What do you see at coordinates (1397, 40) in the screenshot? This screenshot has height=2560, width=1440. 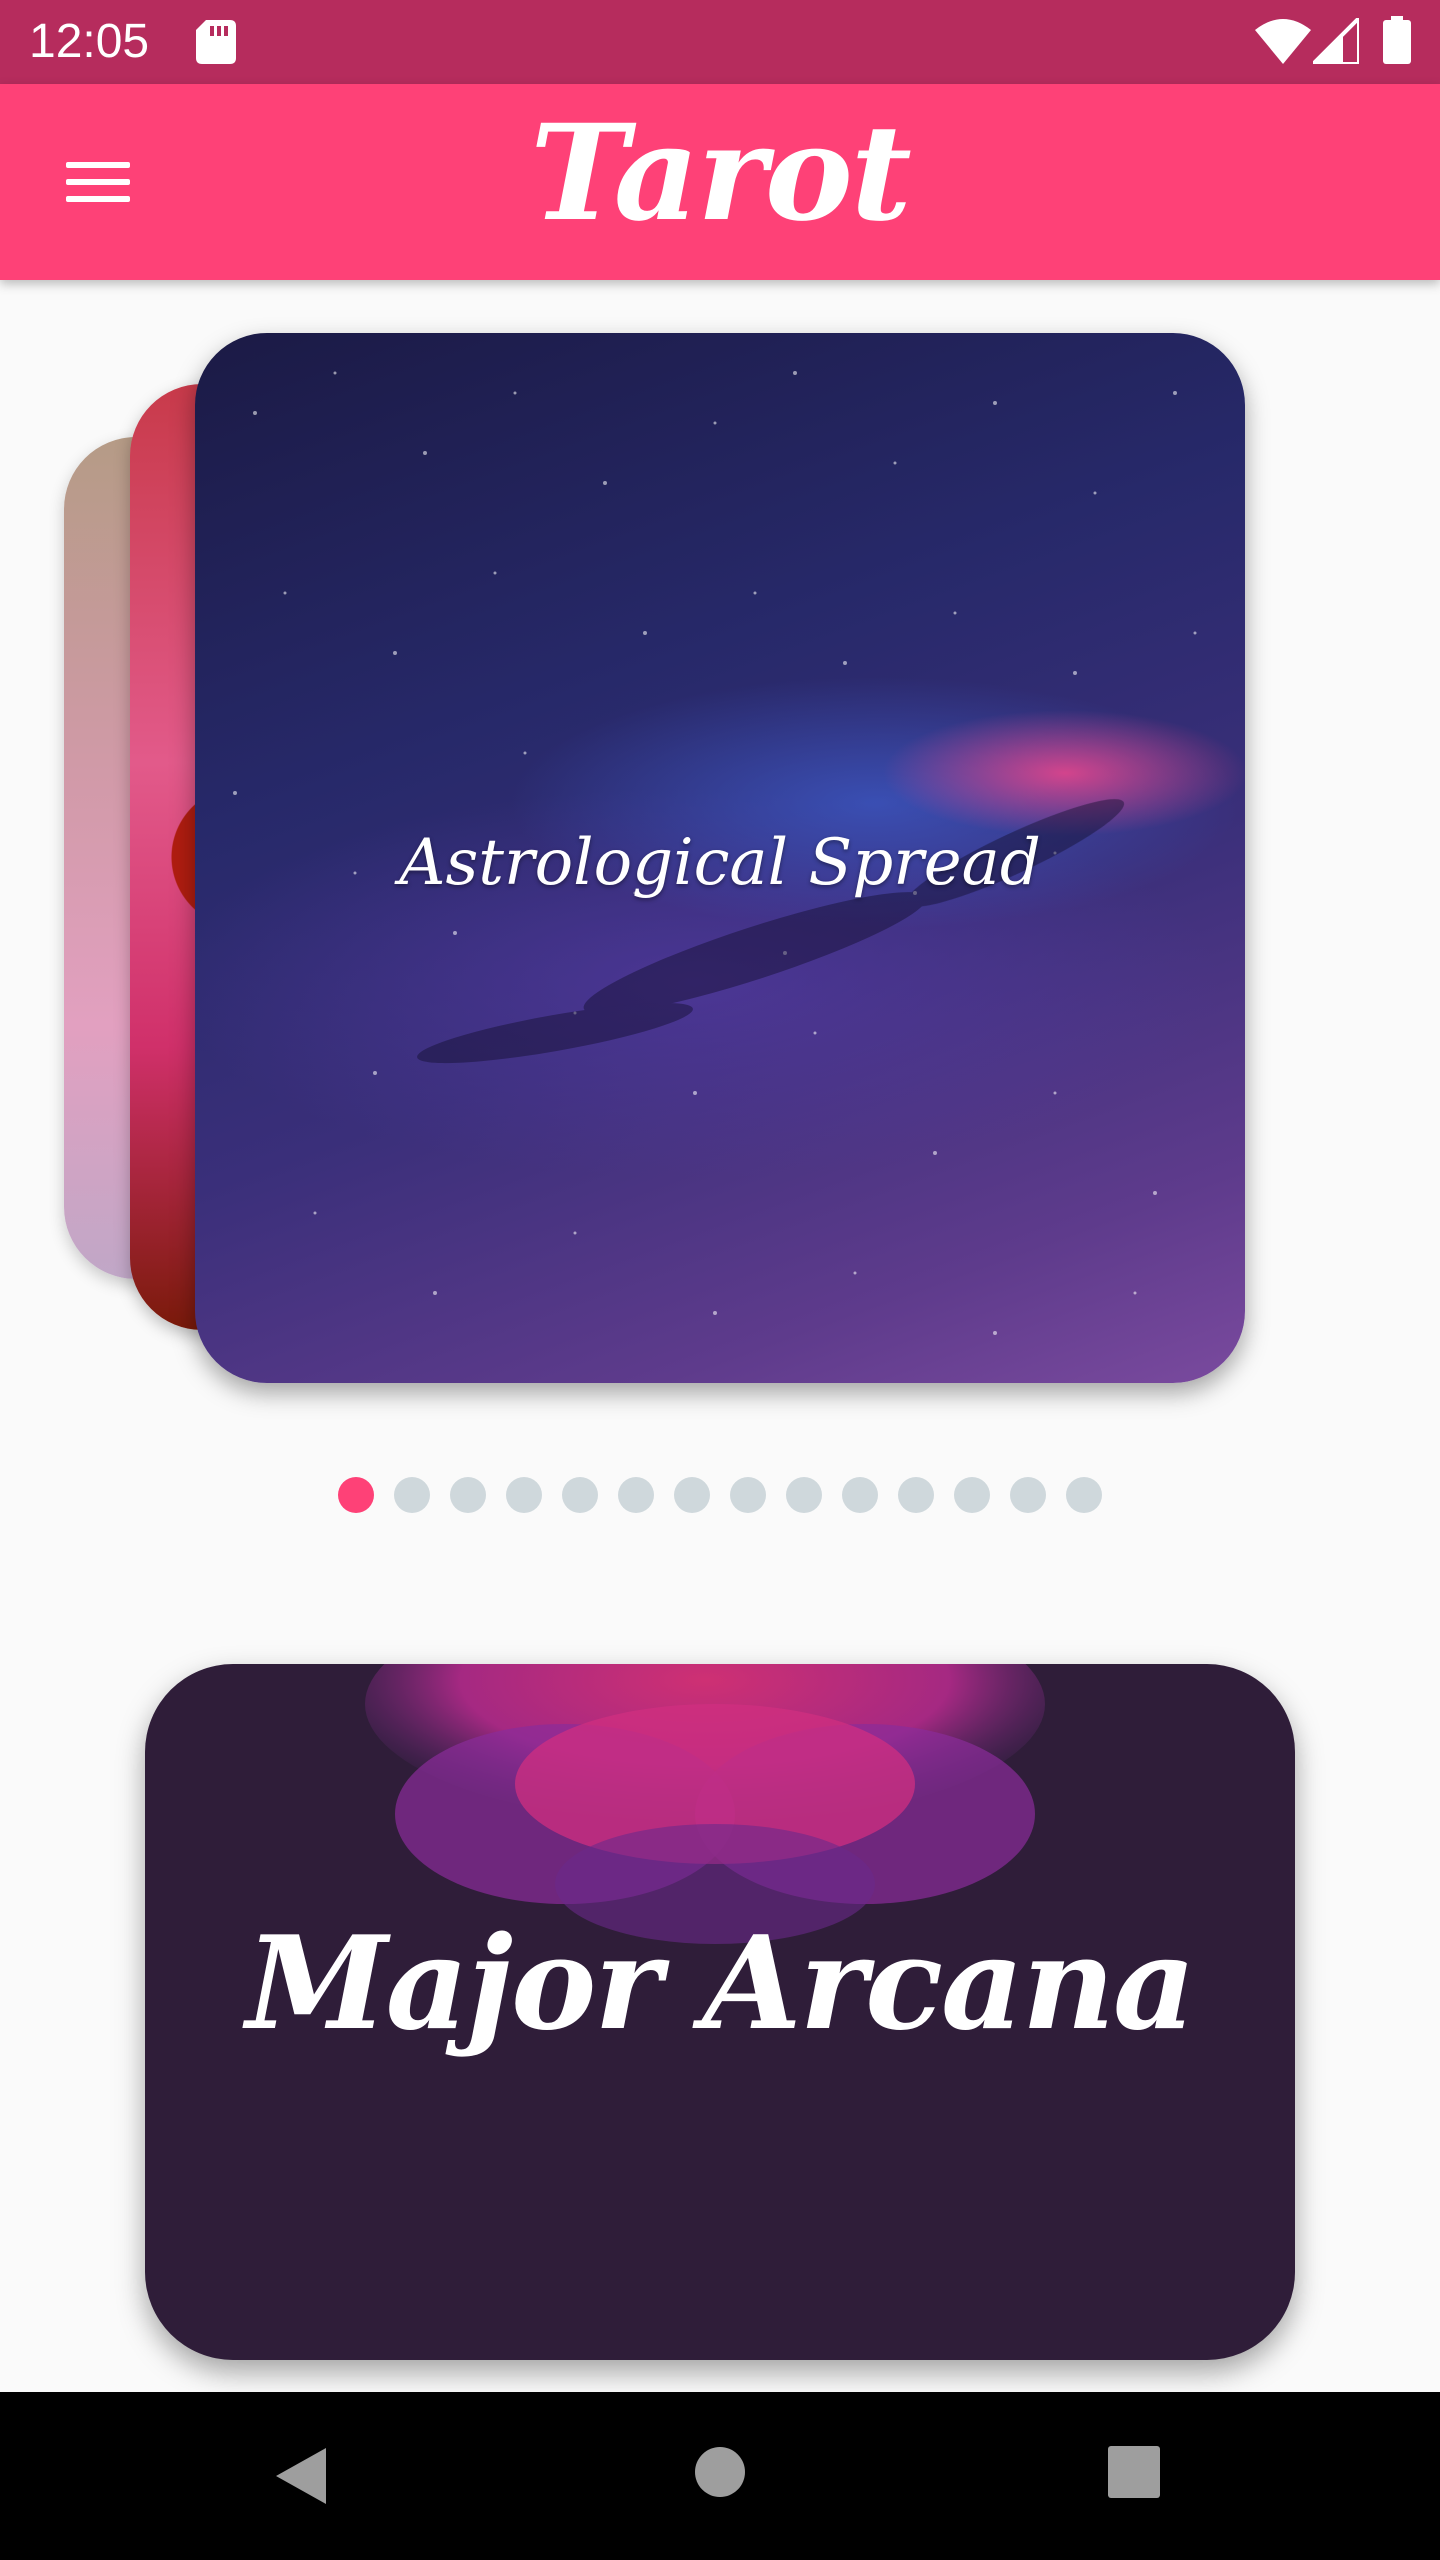 I see `battery-icon` at bounding box center [1397, 40].